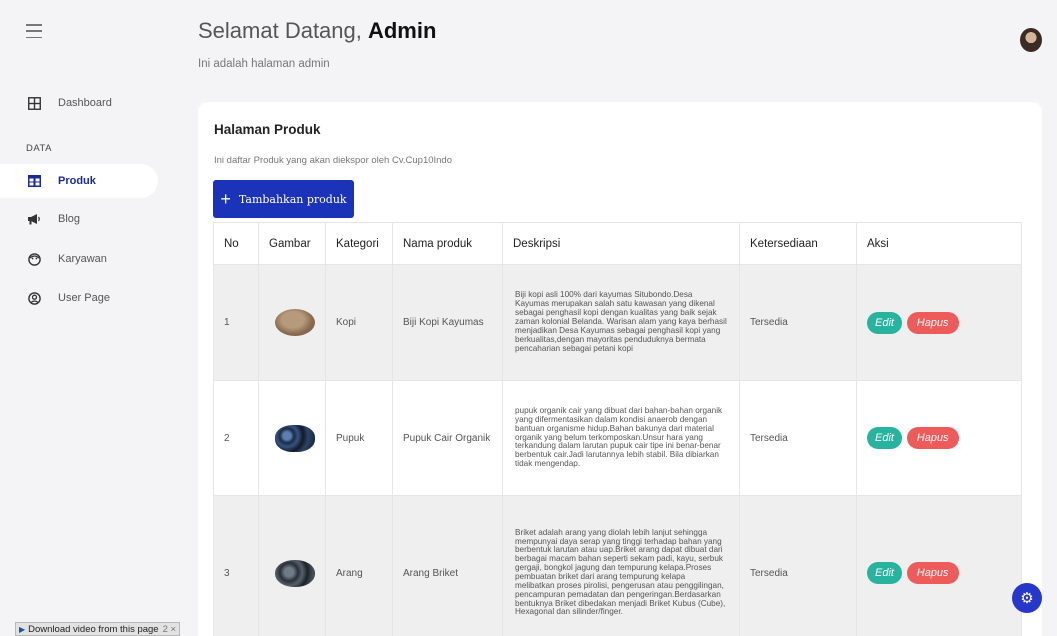  What do you see at coordinates (84, 298) in the screenshot?
I see `sidebar-item-label: User Page` at bounding box center [84, 298].